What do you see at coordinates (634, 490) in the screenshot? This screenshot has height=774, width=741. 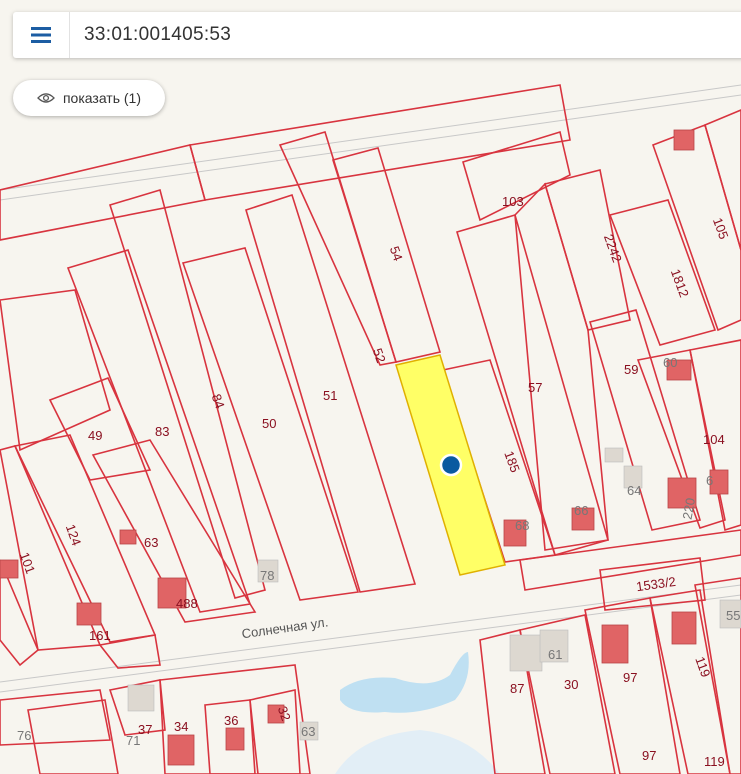 I see `building-label: 64` at bounding box center [634, 490].